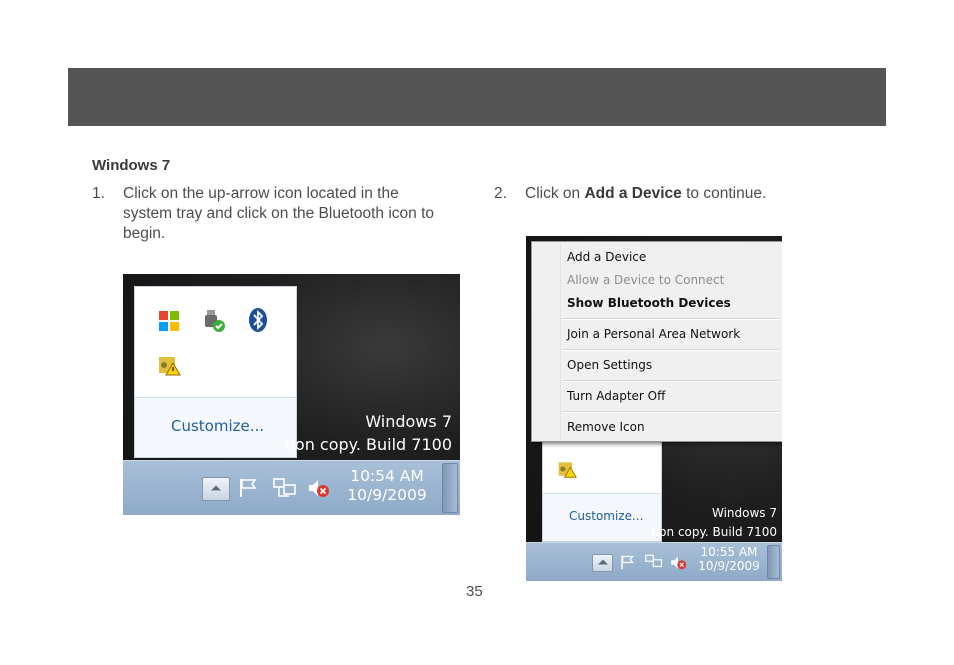  Describe the element at coordinates (98, 193) in the screenshot. I see `step-number: 1.` at that location.